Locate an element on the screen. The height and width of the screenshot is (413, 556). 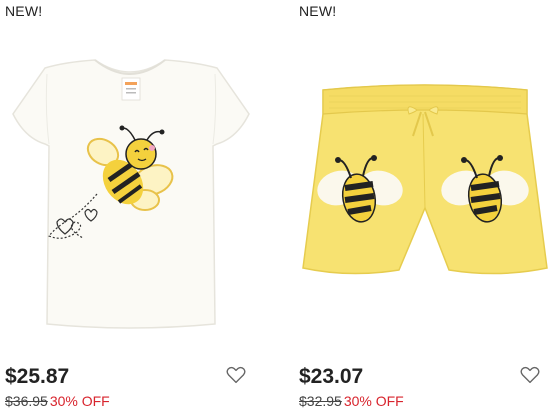
original-price: $32.95 is located at coordinates (320, 401).